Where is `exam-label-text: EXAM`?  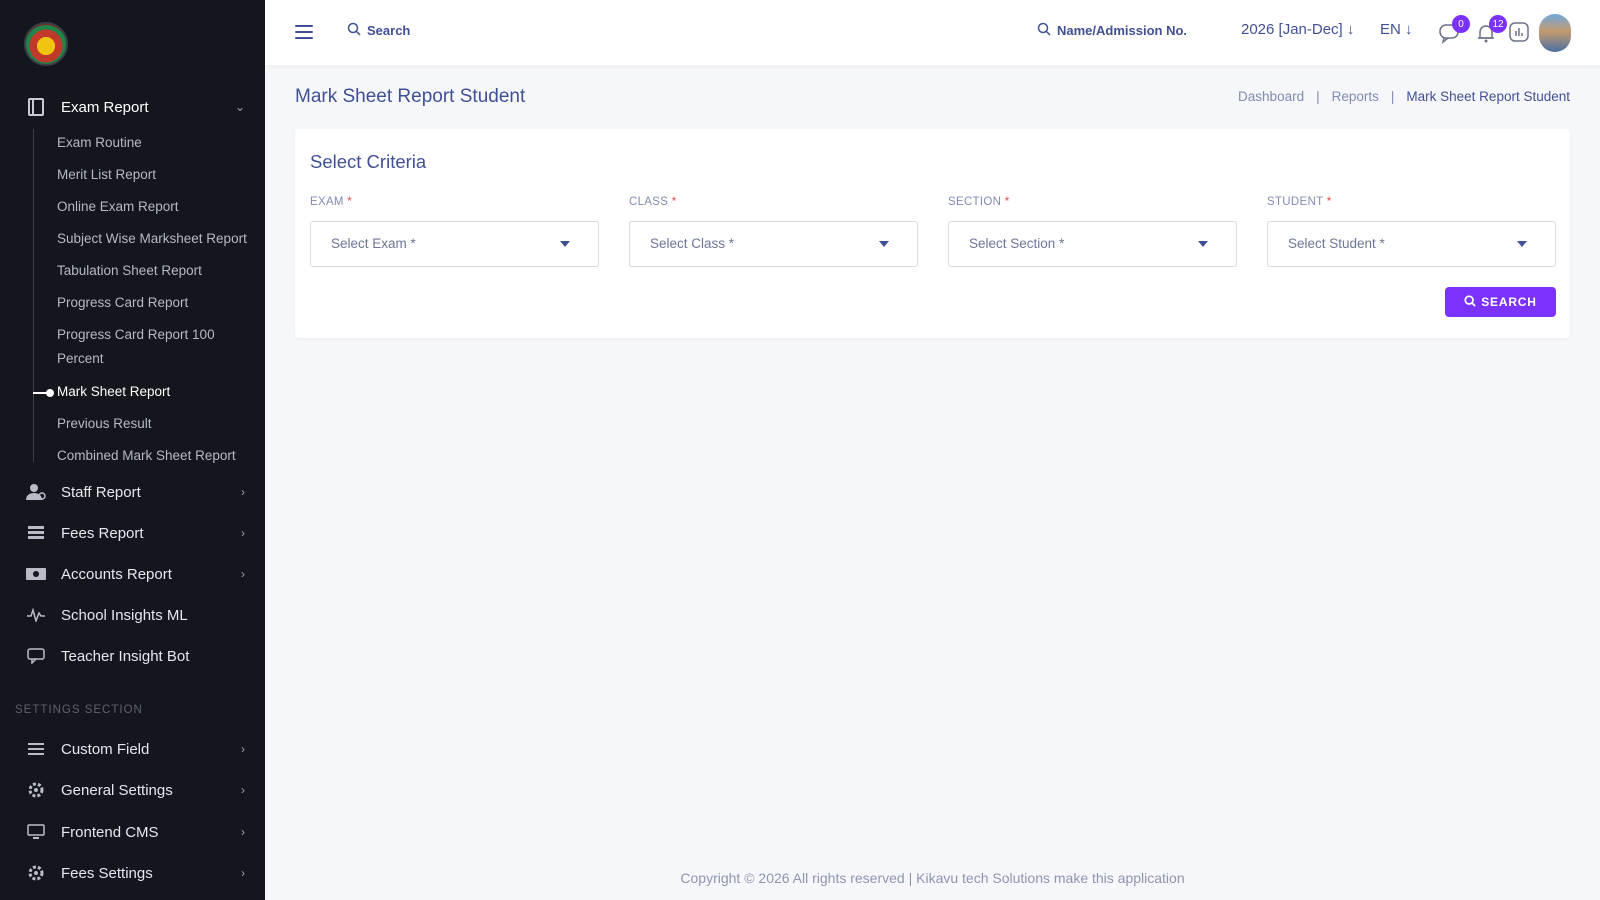 exam-label-text: EXAM is located at coordinates (327, 202).